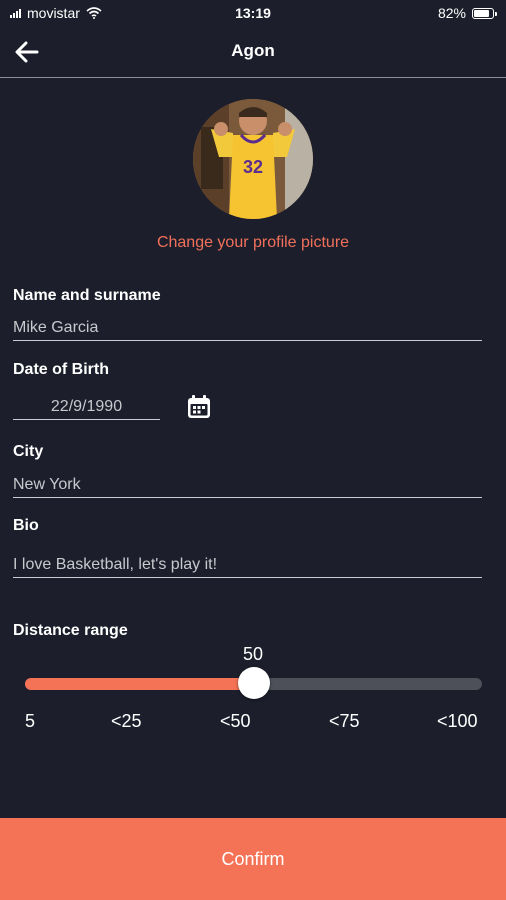 Image resolution: width=506 pixels, height=900 pixels. I want to click on distance-tick: <100, so click(457, 721).